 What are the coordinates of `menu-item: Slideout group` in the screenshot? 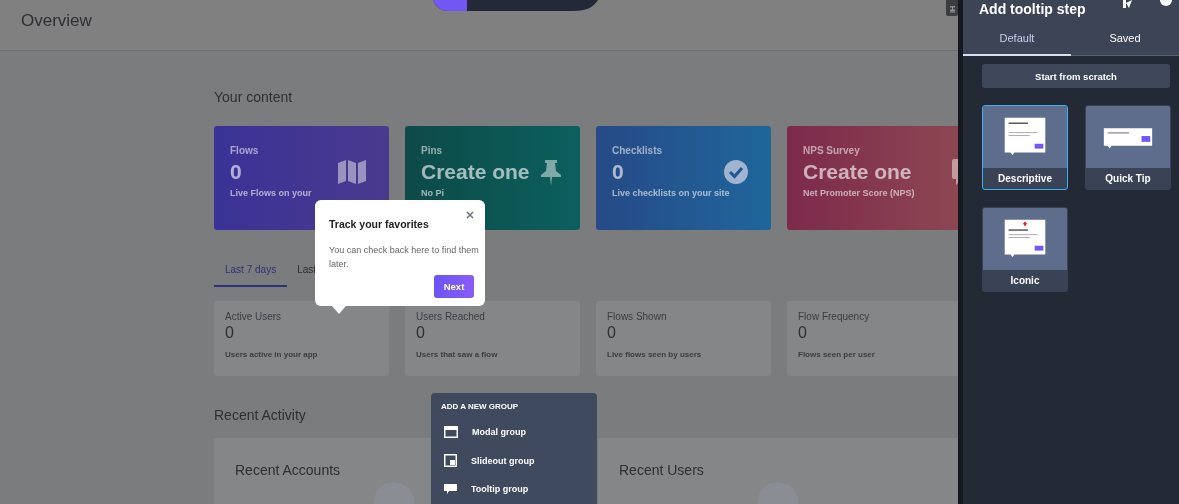 It's located at (514, 460).